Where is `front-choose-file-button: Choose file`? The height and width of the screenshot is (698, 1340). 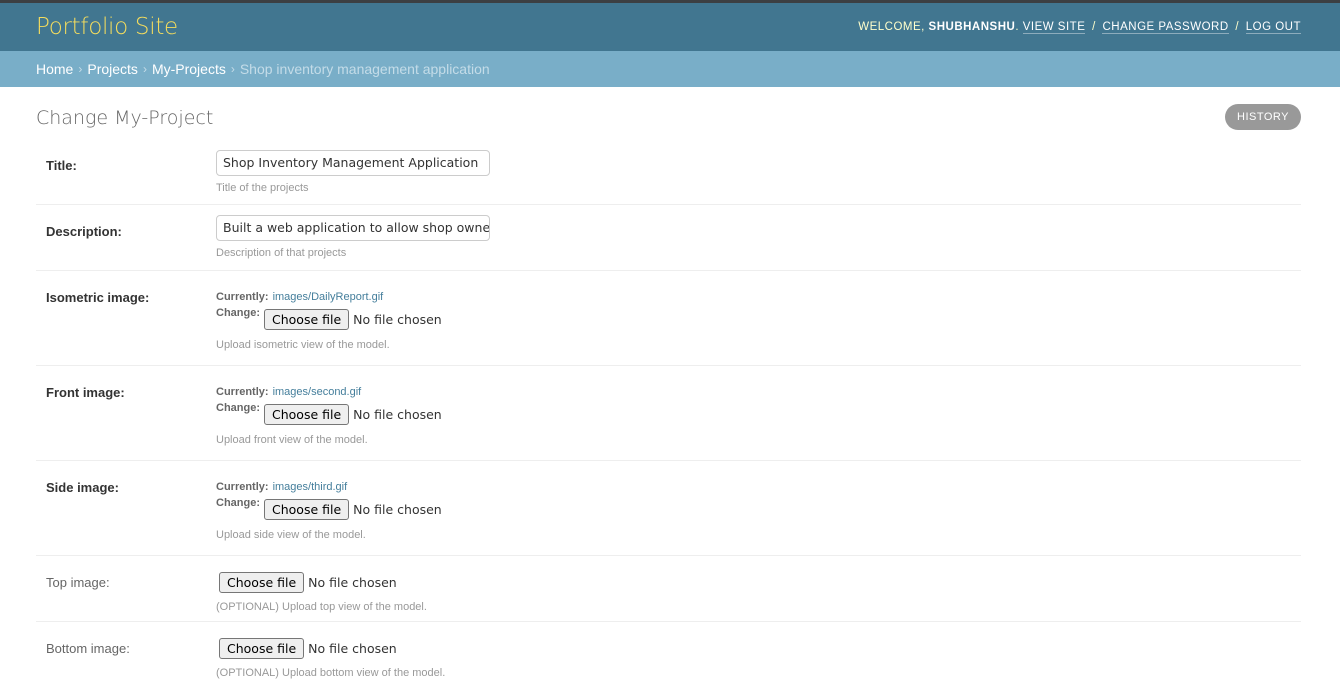 front-choose-file-button: Choose file is located at coordinates (307, 414).